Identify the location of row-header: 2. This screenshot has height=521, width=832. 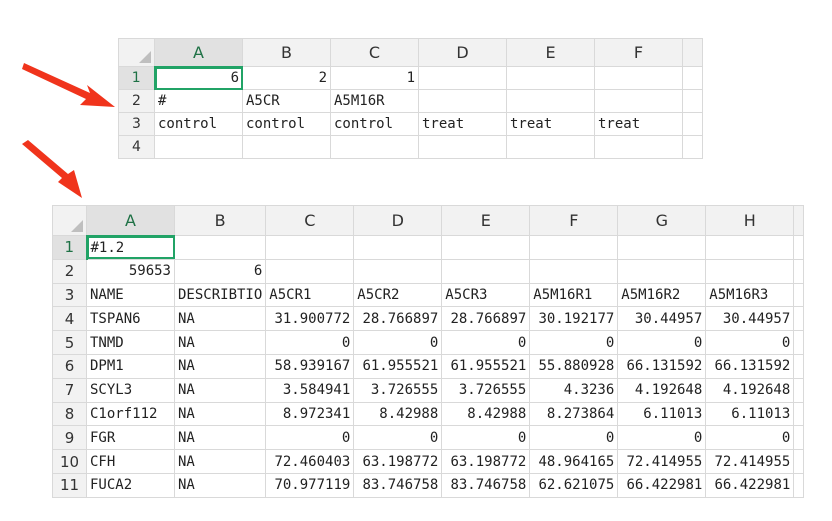
(136, 101).